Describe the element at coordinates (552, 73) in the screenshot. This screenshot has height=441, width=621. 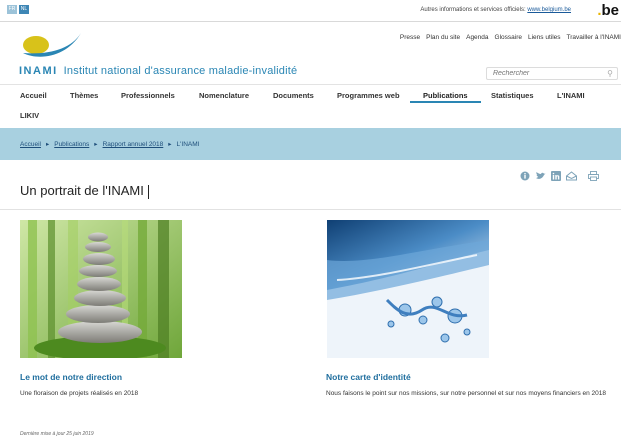
I see `search-input` at that location.